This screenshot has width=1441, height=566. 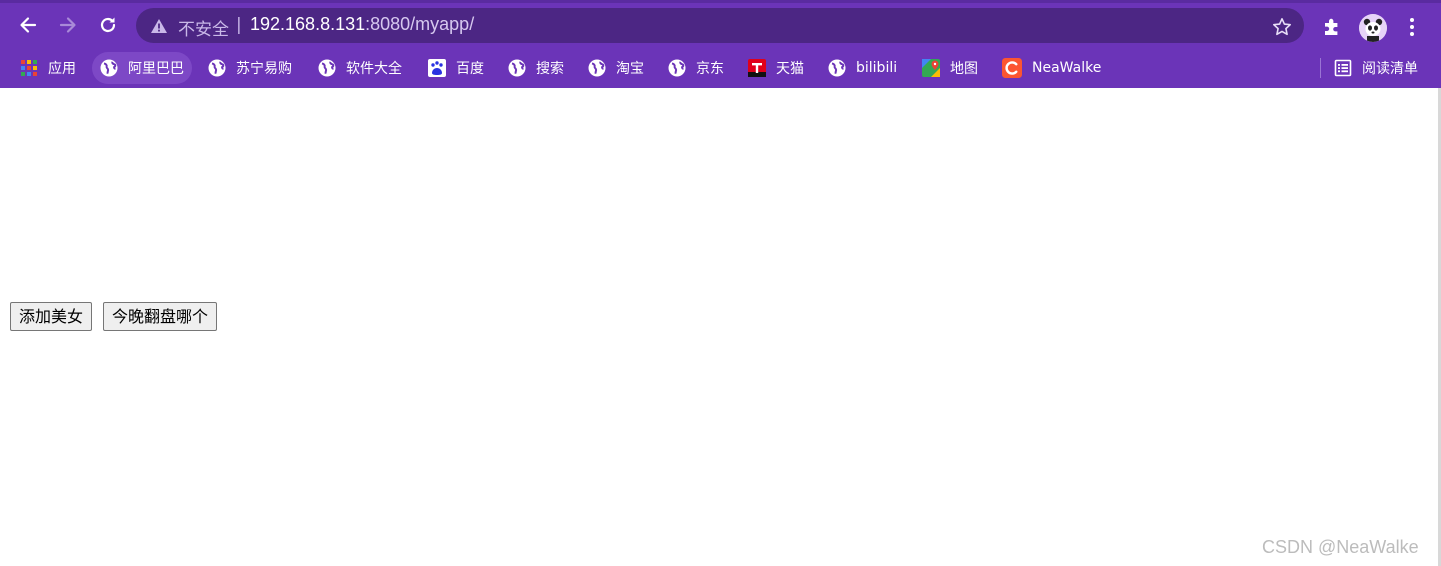 I want to click on kebab-menu-icon, so click(x=1412, y=27).